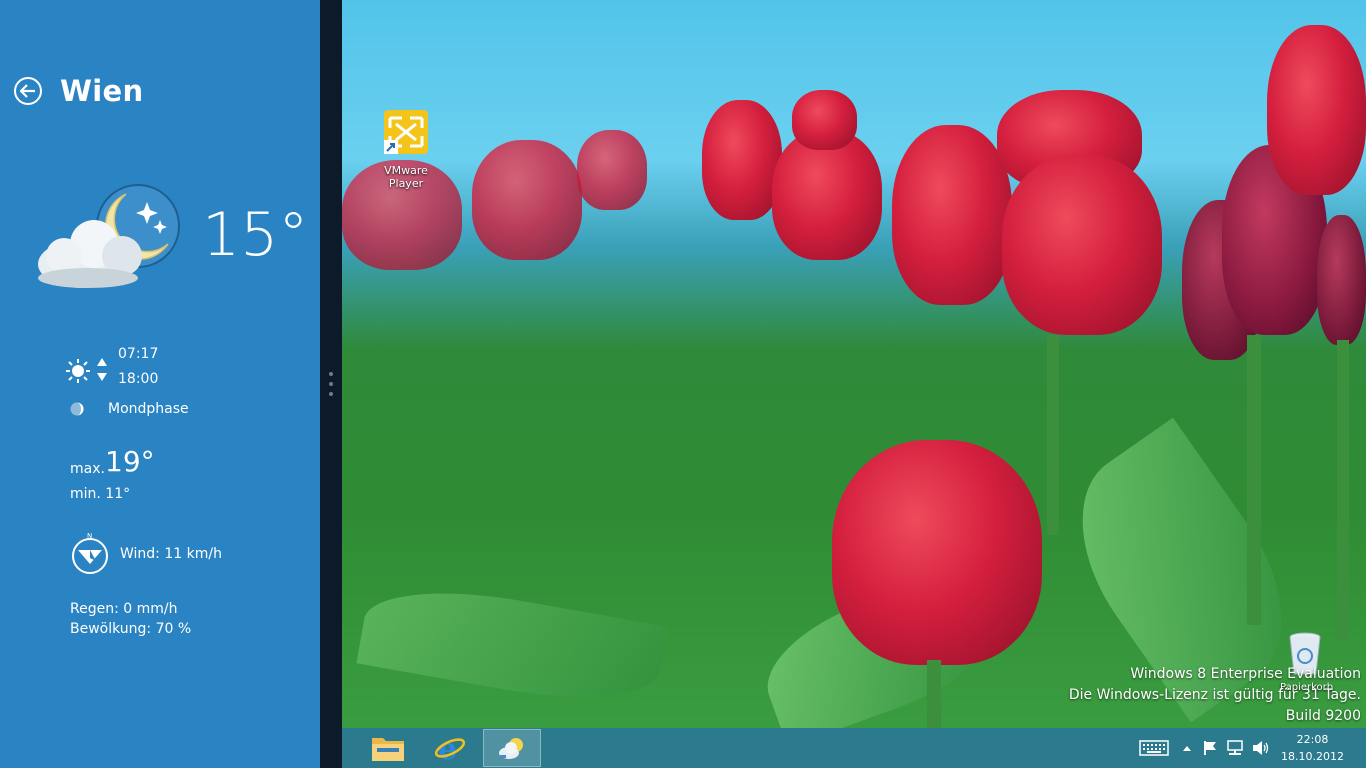 The width and height of the screenshot is (1366, 768). I want to click on desktop-icon-vmware-player: VMware Player, so click(406, 149).